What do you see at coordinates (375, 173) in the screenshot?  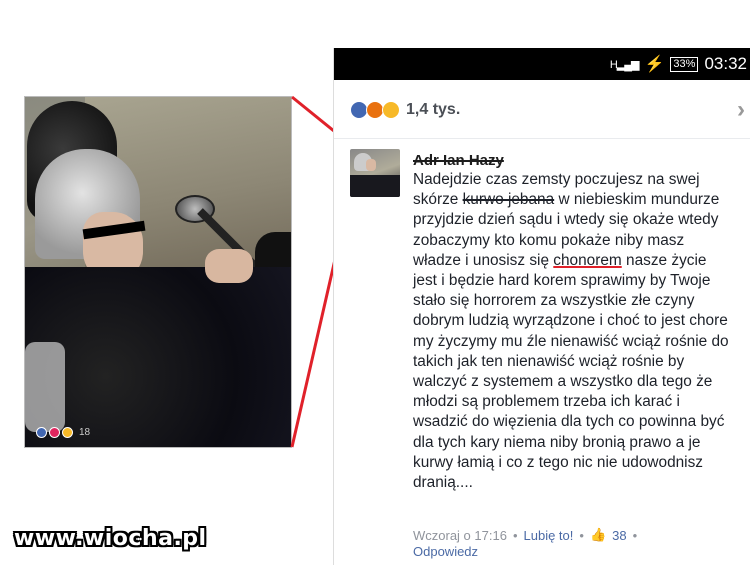 I see `avatar` at bounding box center [375, 173].